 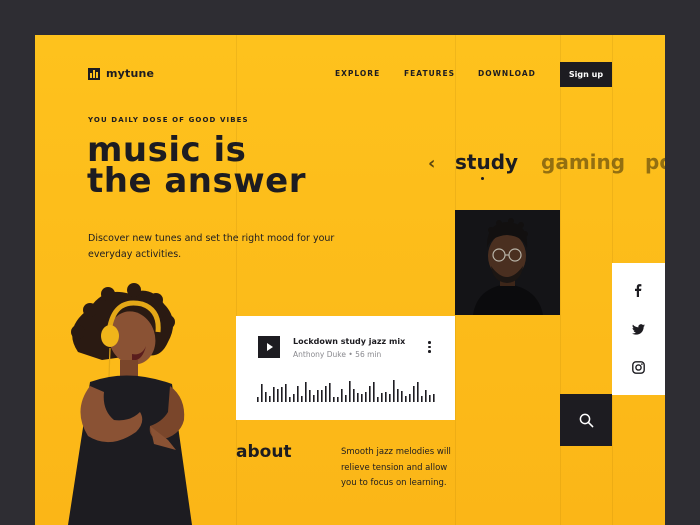 I want to click on equalizer-icon, so click(x=94, y=73).